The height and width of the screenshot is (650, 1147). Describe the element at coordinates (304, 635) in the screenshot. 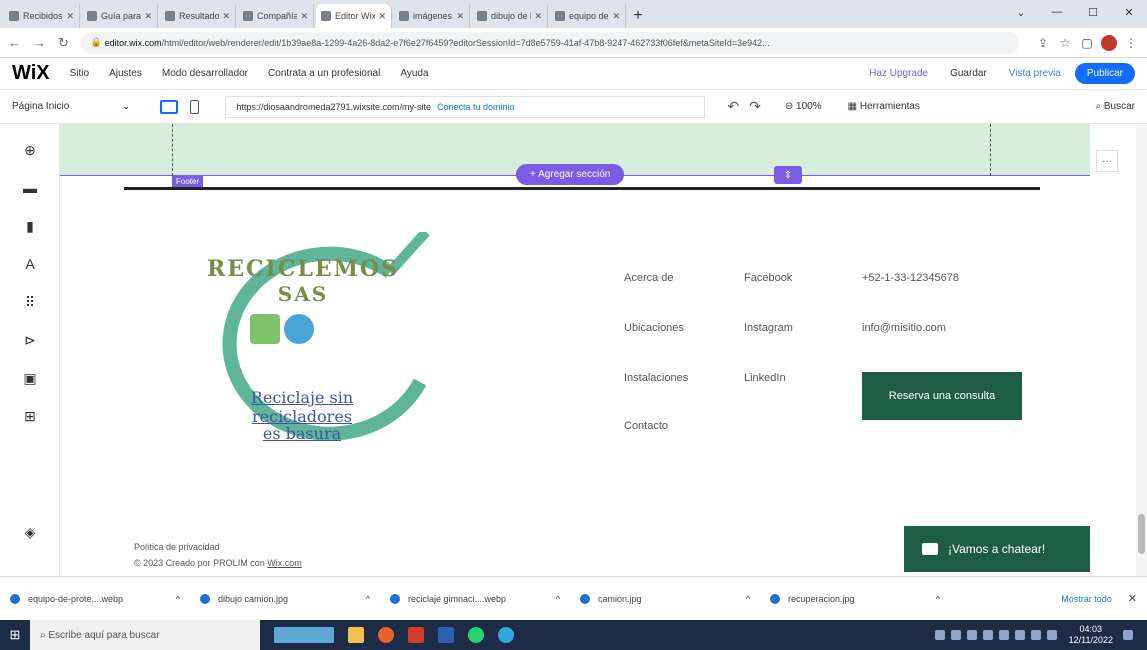

I see `weather-widget-icon` at that location.